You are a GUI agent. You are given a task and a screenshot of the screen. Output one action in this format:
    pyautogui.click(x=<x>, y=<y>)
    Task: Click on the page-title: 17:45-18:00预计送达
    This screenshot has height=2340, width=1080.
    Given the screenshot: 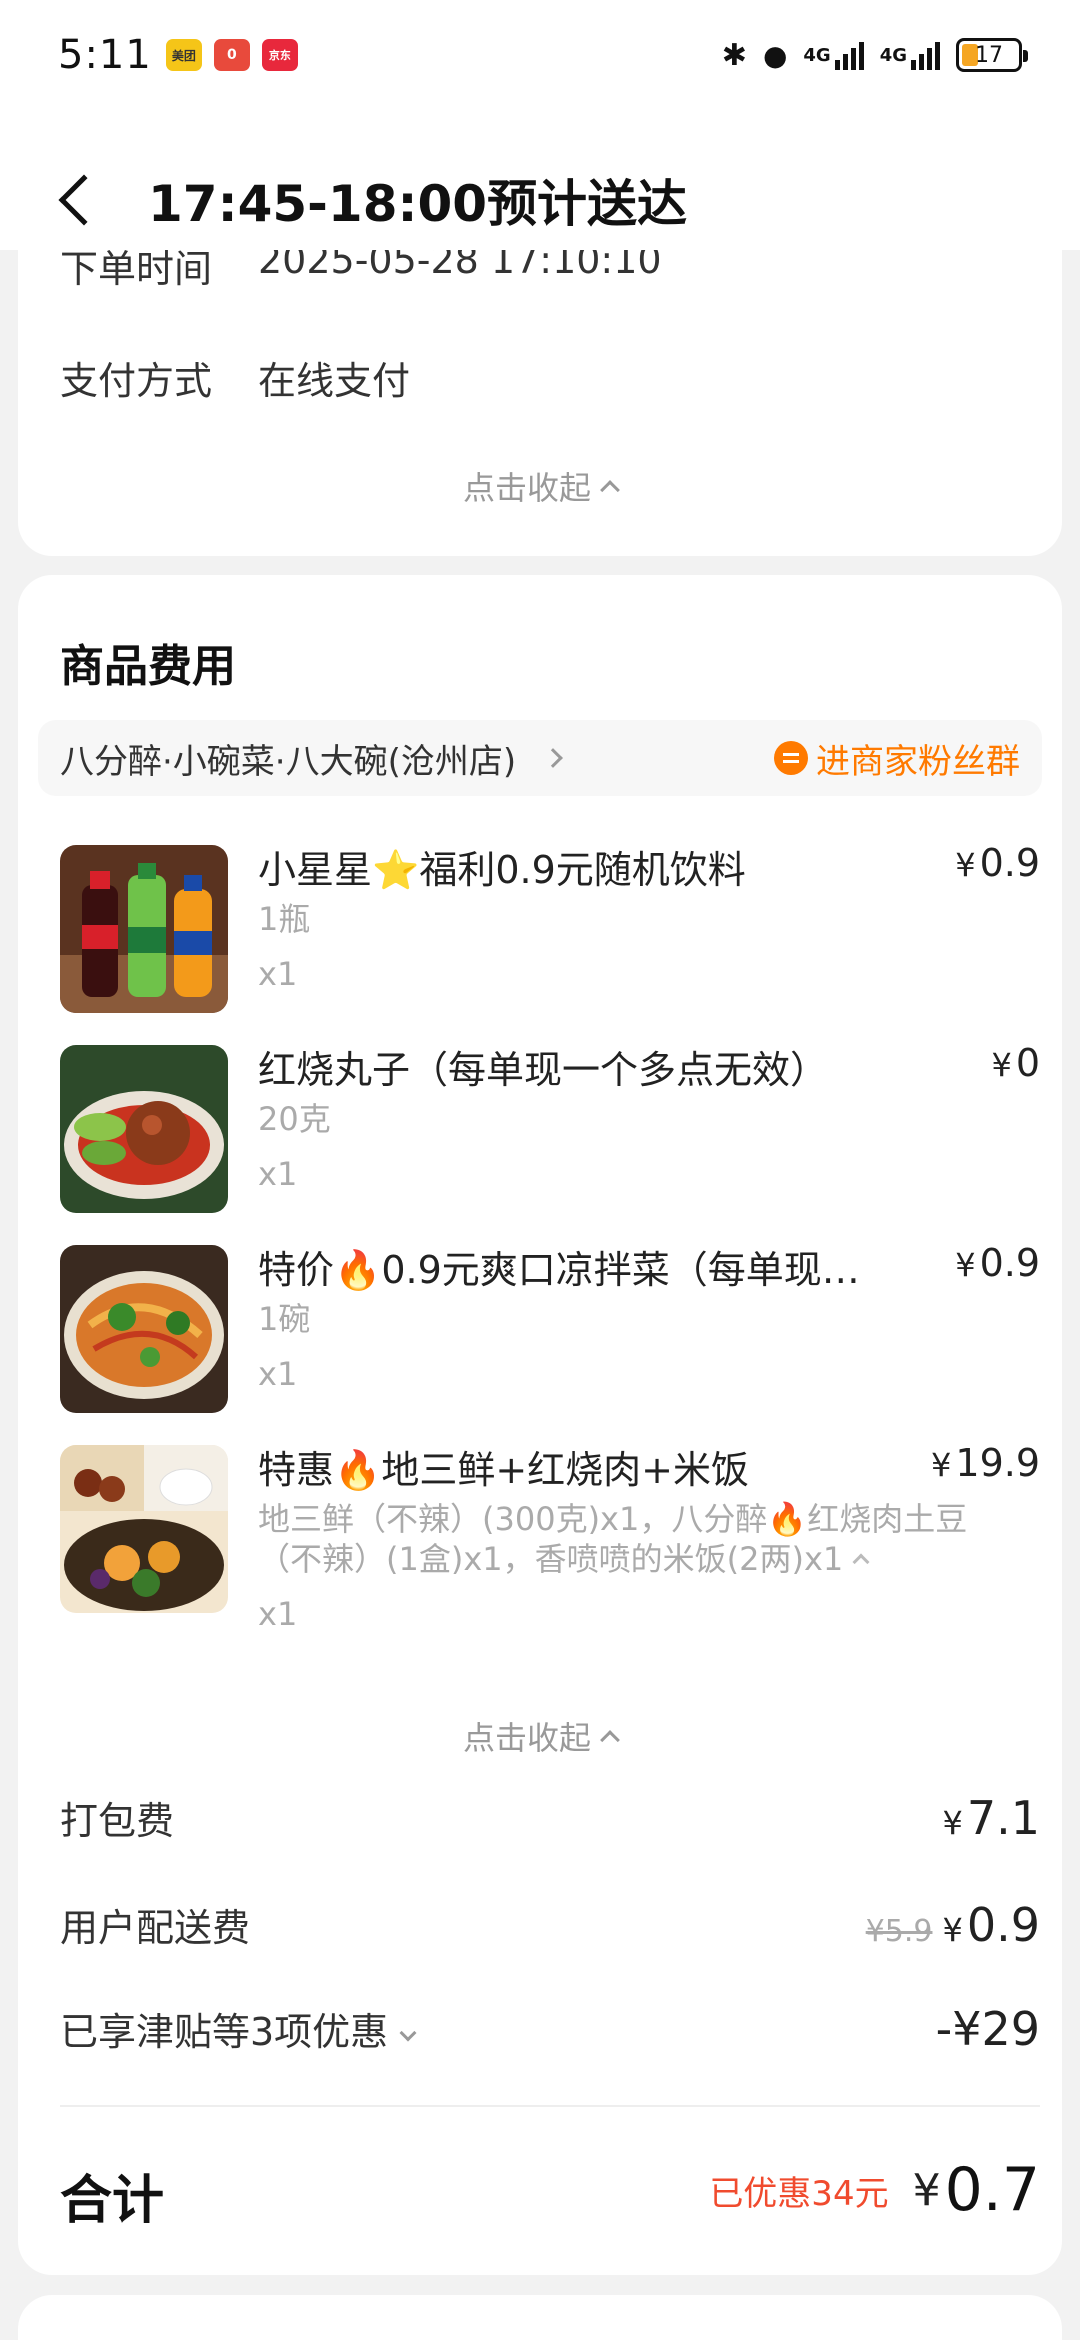 What is the action you would take?
    pyautogui.click(x=418, y=204)
    